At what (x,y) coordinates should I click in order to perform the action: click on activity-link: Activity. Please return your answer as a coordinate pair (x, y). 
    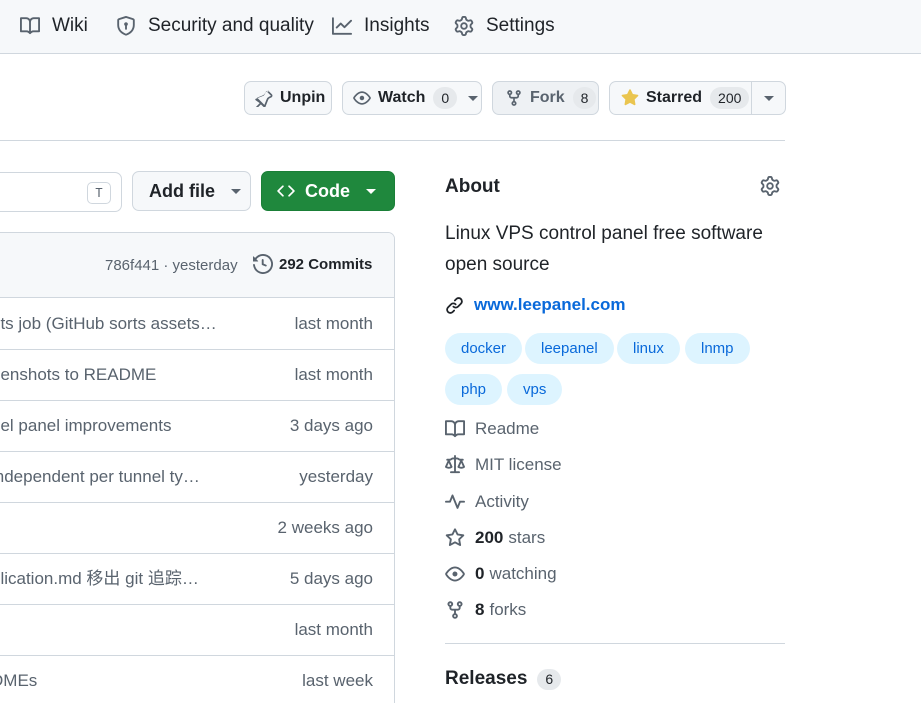
    Looking at the image, I should click on (487, 502).